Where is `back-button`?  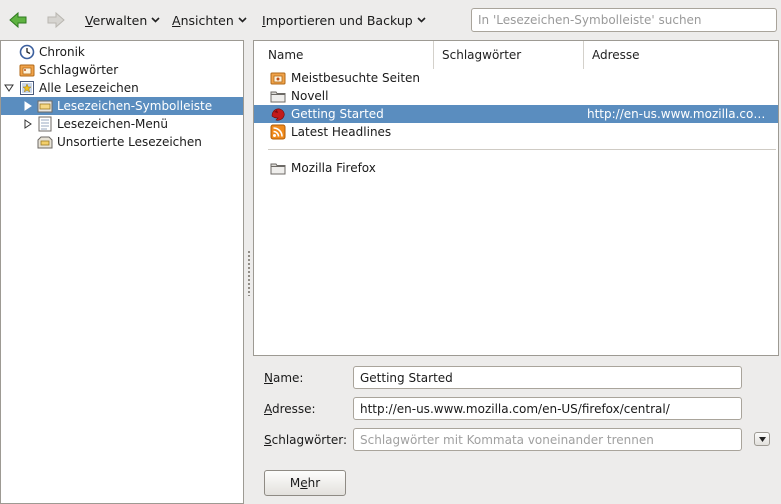 back-button is located at coordinates (18, 20).